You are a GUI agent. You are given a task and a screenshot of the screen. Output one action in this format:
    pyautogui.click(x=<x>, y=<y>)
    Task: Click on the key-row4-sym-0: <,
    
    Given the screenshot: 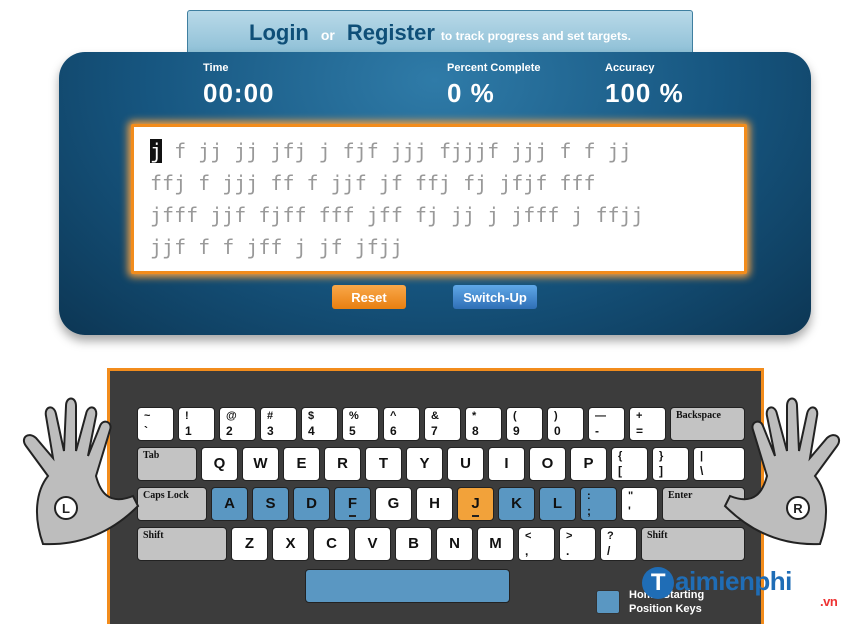 What is the action you would take?
    pyautogui.click(x=536, y=544)
    